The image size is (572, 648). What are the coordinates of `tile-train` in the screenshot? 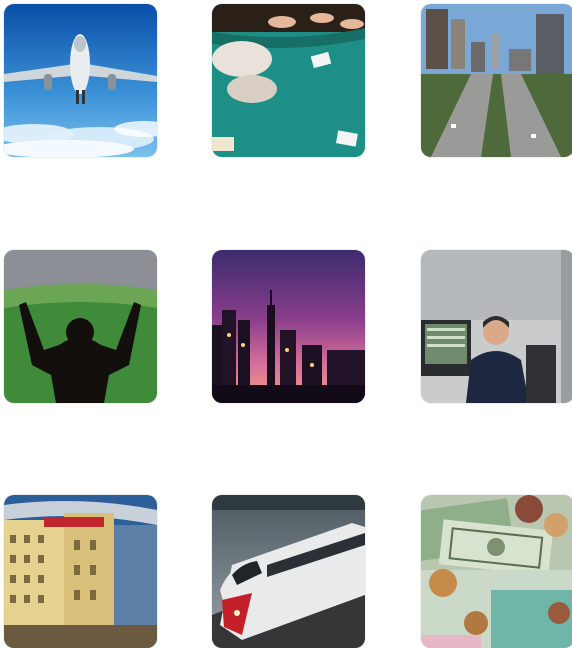 It's located at (288, 571).